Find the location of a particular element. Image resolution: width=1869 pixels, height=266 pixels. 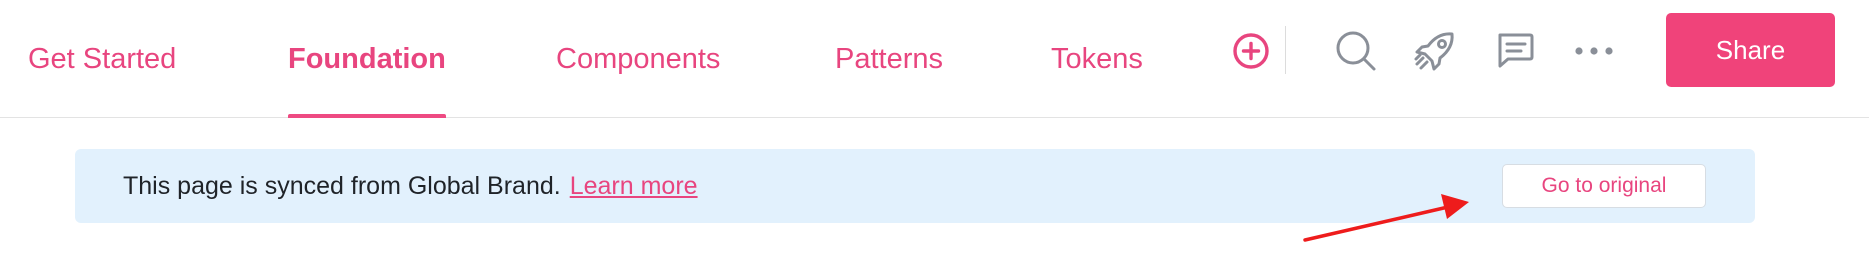

tab-components: Components is located at coordinates (638, 59).